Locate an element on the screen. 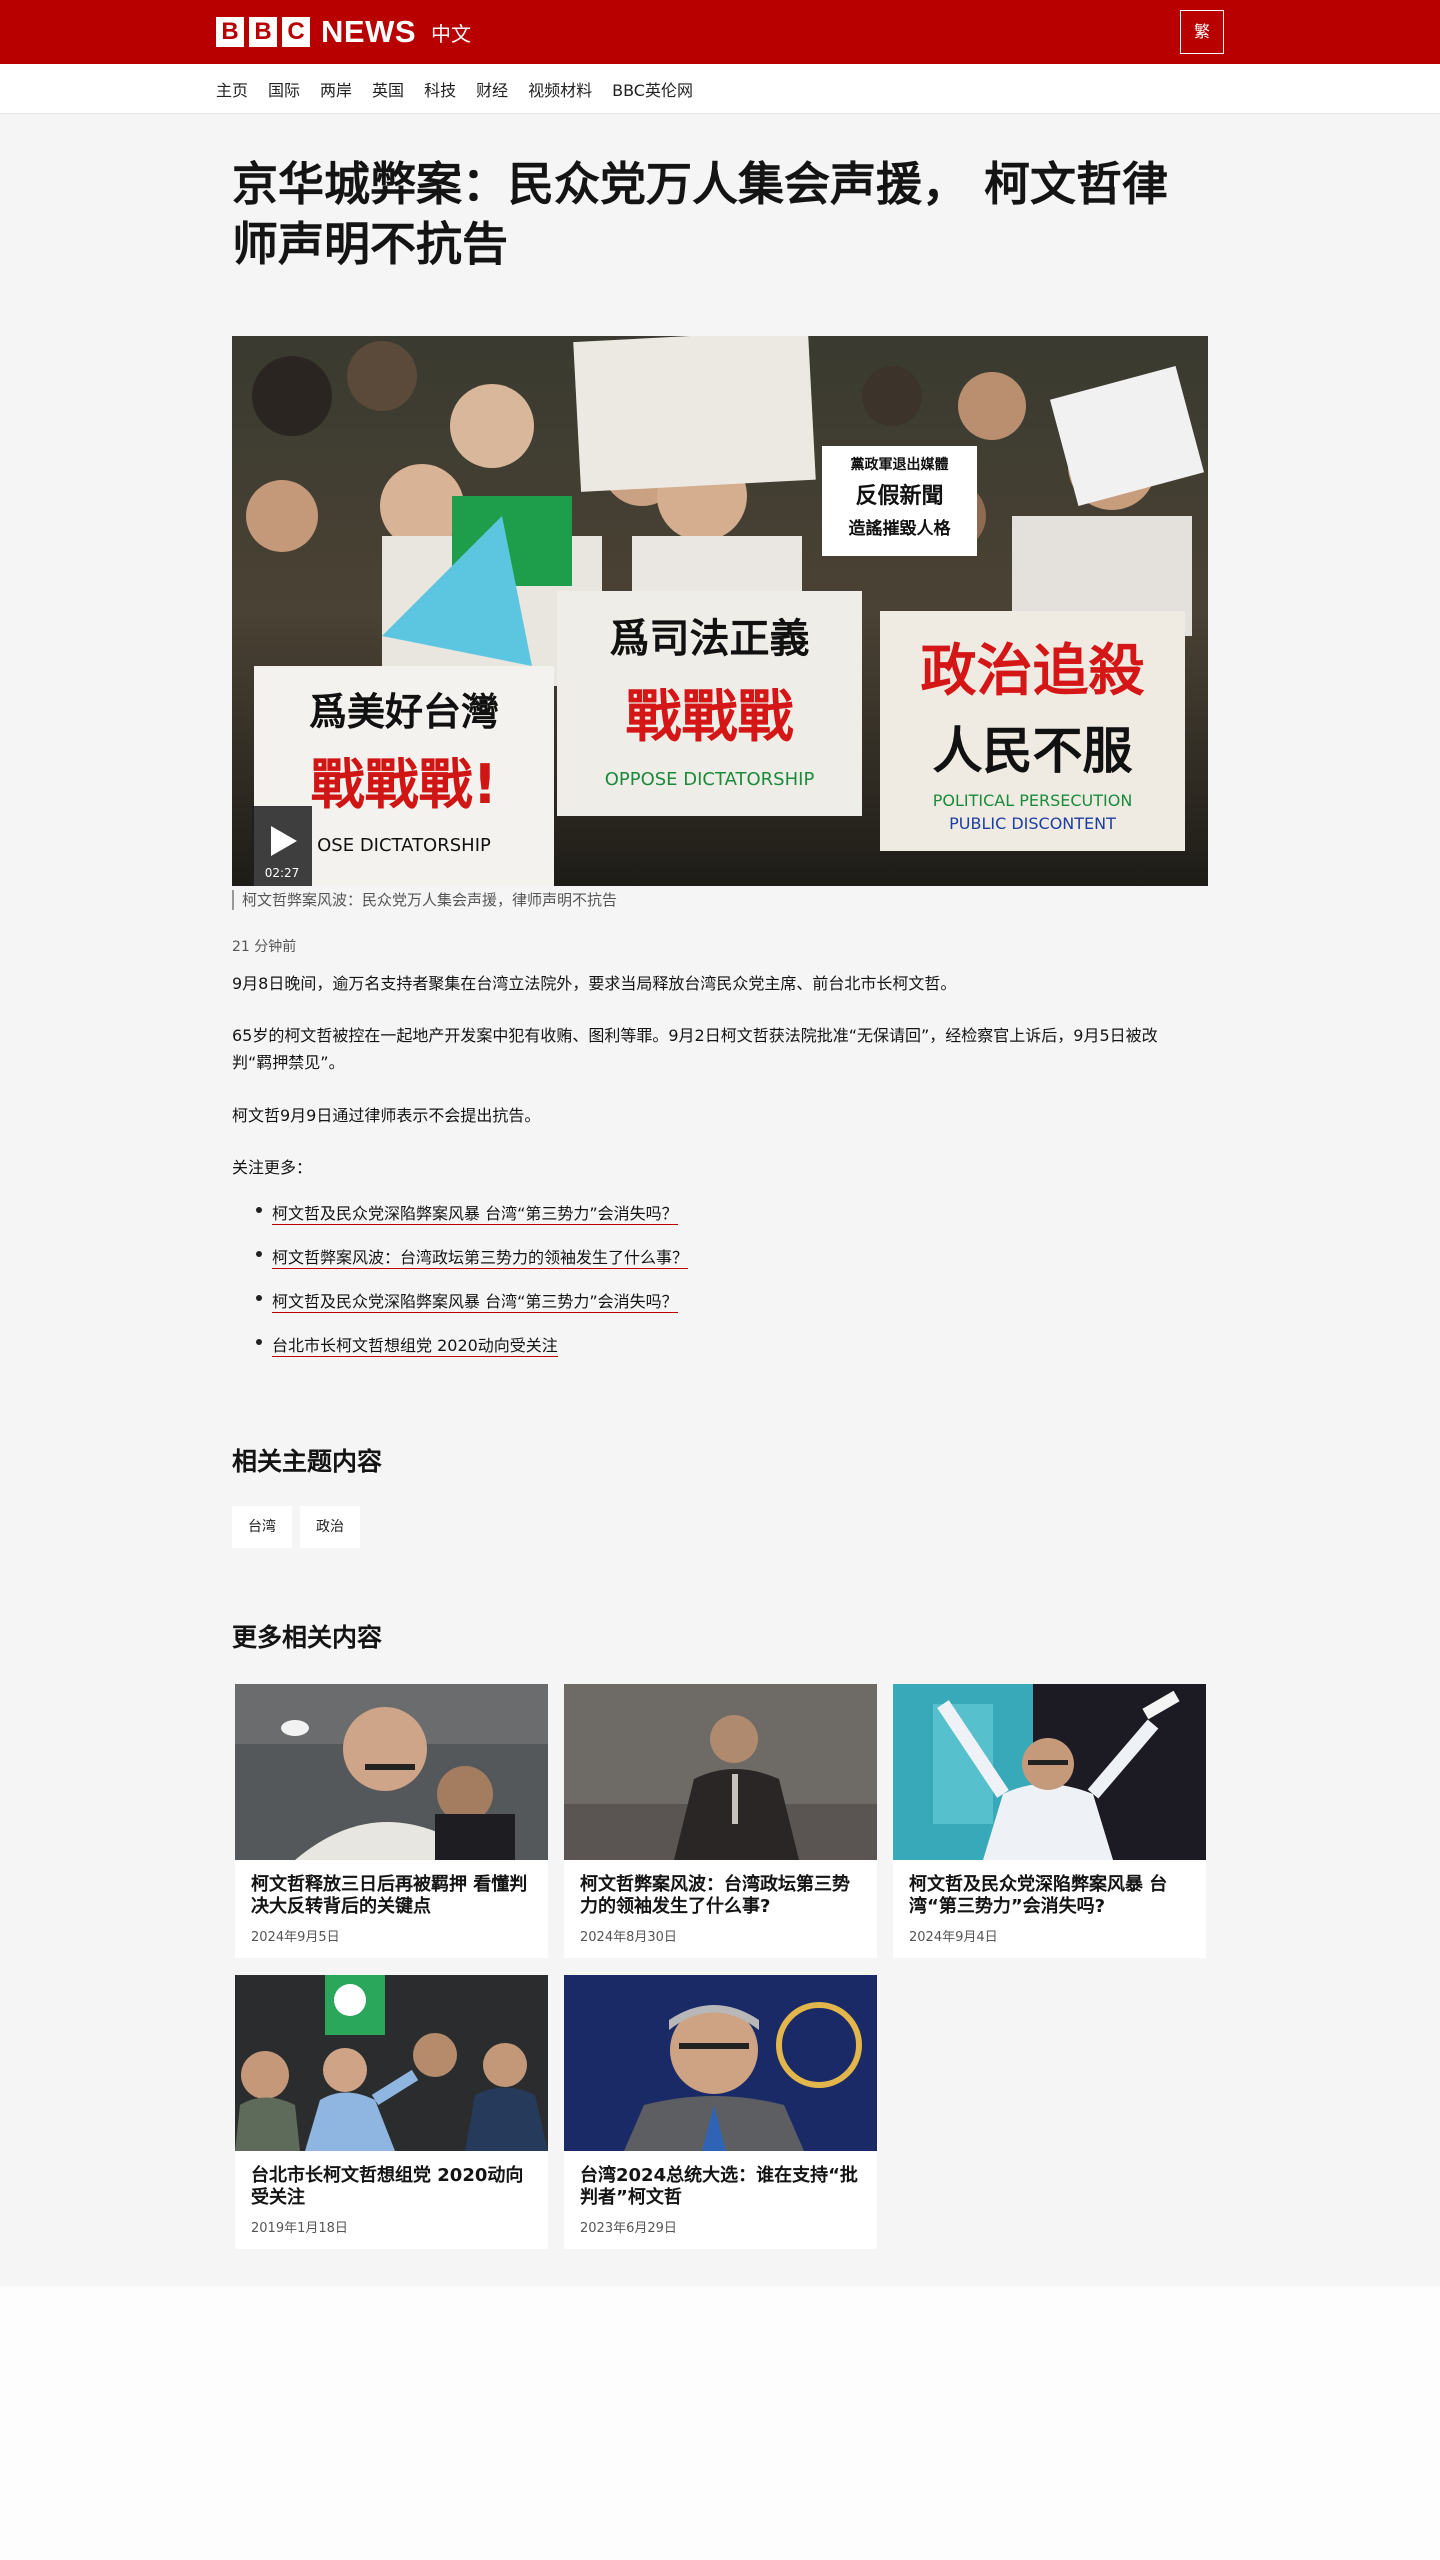  sign-3-line-3: POLITICAL PERSECUTION is located at coordinates (1032, 800).